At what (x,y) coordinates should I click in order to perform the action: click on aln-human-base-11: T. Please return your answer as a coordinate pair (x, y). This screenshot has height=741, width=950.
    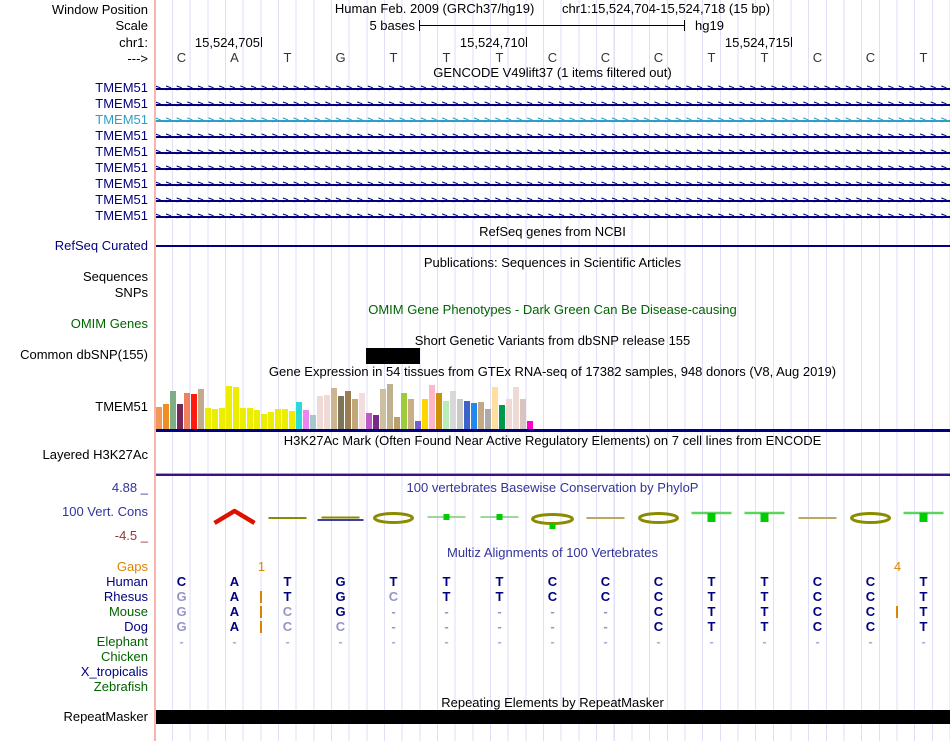
    Looking at the image, I should click on (764, 581).